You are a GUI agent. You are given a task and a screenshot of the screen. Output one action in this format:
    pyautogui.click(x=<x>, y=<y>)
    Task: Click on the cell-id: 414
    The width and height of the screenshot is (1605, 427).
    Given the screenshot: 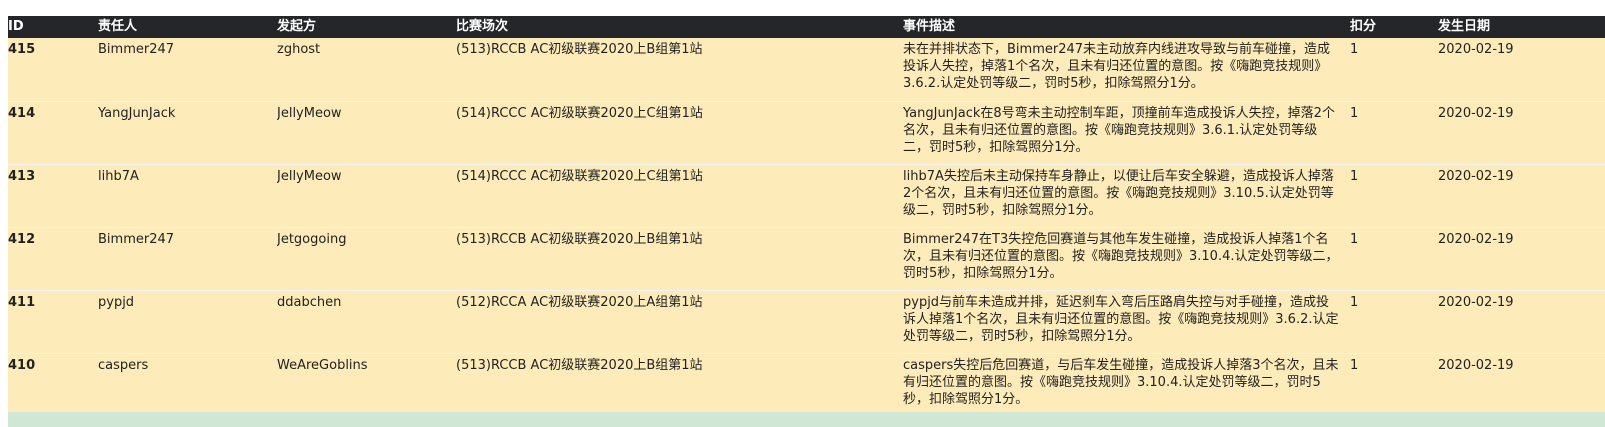 What is the action you would take?
    pyautogui.click(x=53, y=132)
    